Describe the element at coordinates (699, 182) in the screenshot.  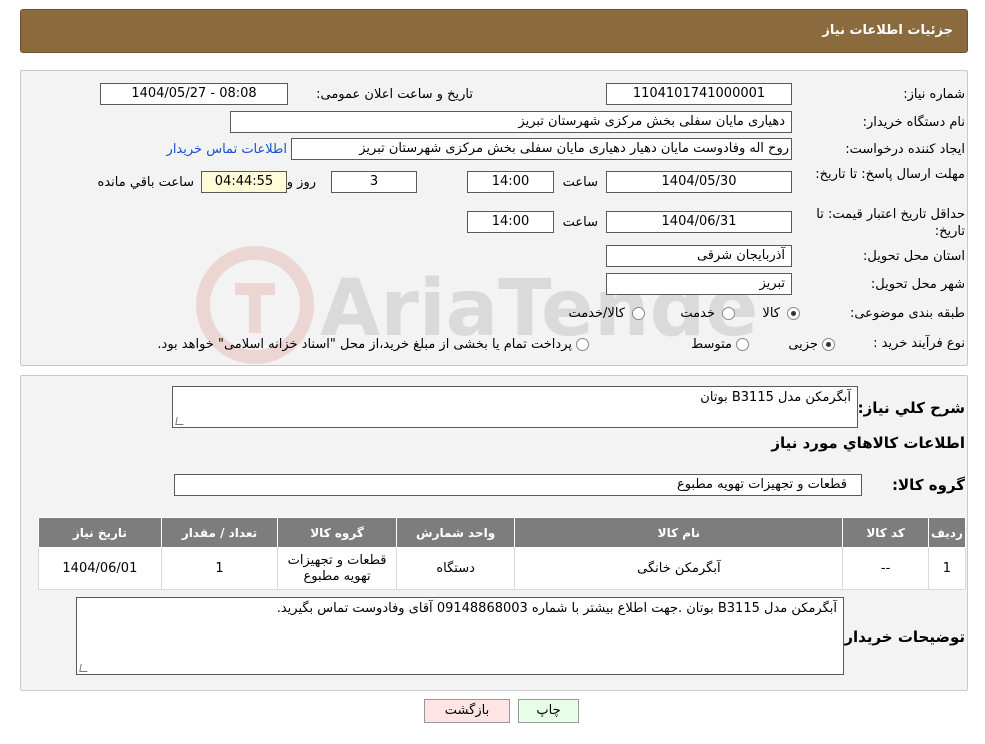
I see `reply-deadline-date: 1404/05/30` at that location.